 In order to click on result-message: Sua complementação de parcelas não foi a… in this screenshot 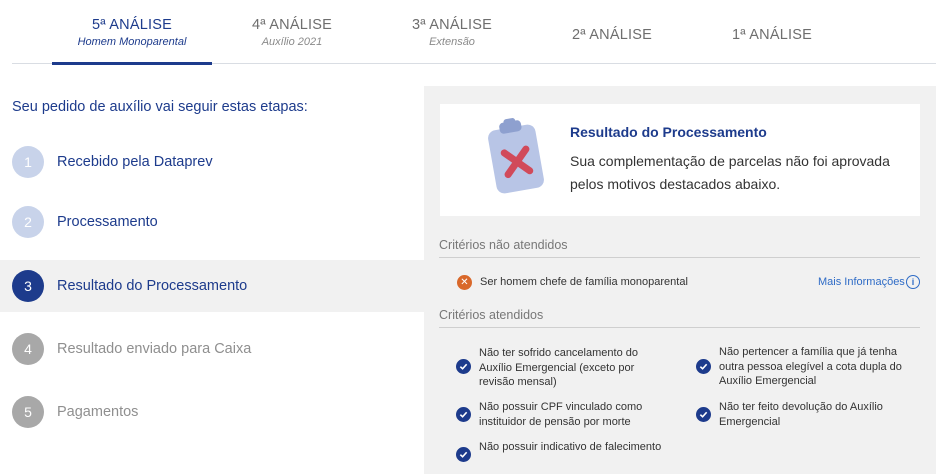, I will do `click(730, 172)`.